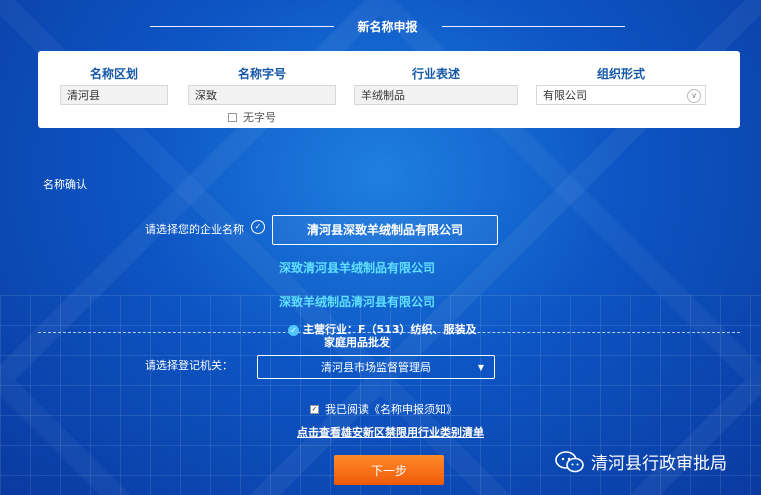 The width and height of the screenshot is (761, 495). I want to click on field-industry-label: 行业表述, so click(435, 74).